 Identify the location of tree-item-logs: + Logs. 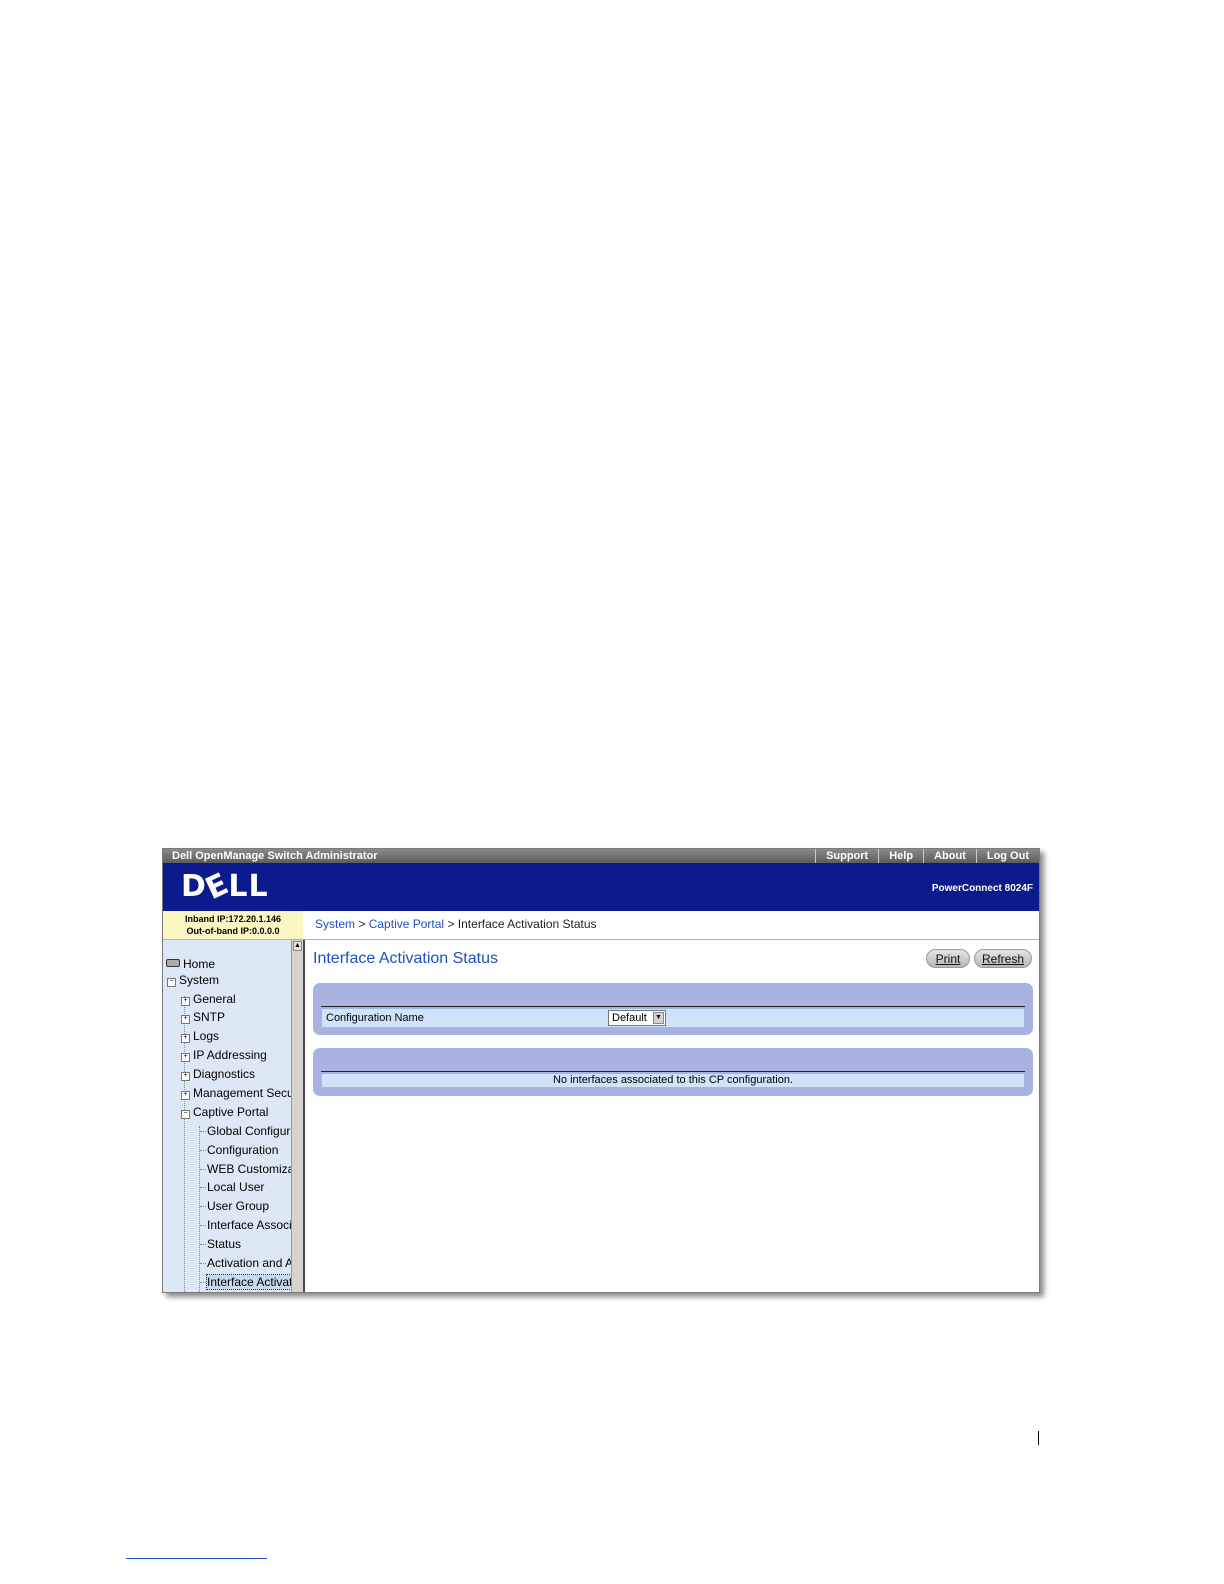
(200, 1036).